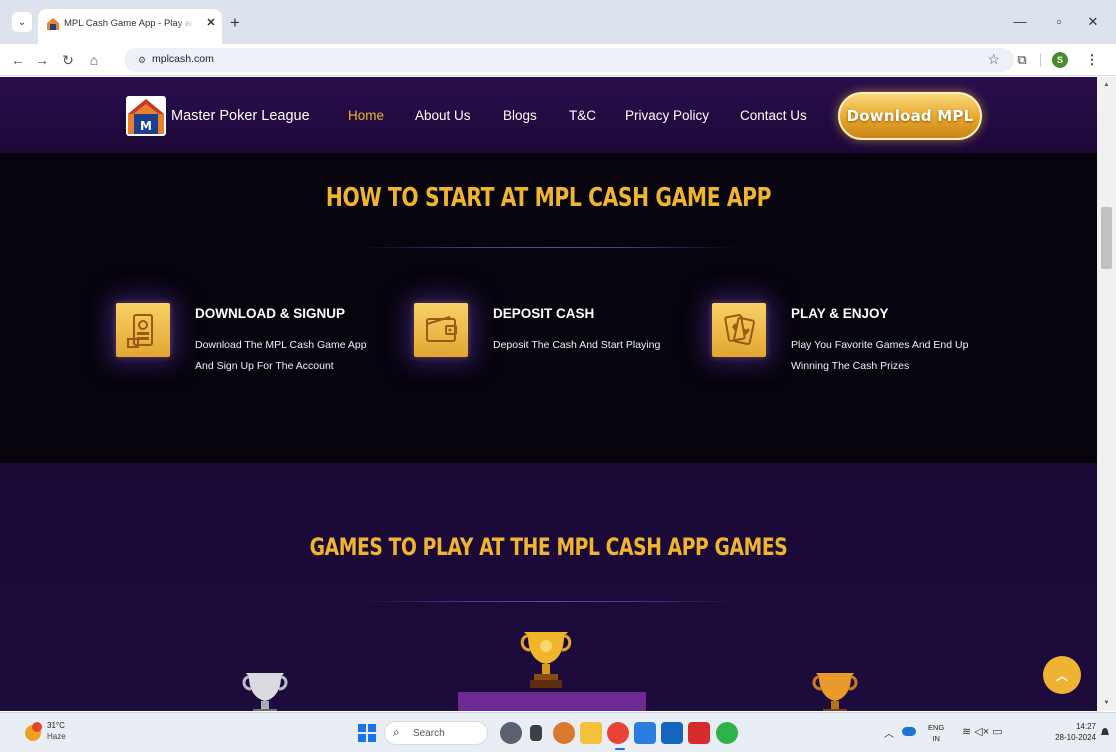 The height and width of the screenshot is (752, 1116). I want to click on back-to-top-button: ︿, so click(1062, 675).